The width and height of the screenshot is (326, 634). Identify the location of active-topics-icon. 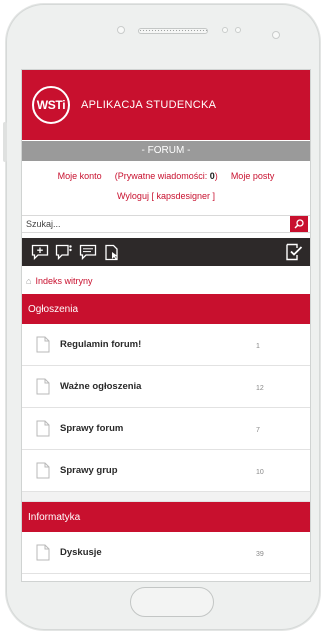
(111, 252).